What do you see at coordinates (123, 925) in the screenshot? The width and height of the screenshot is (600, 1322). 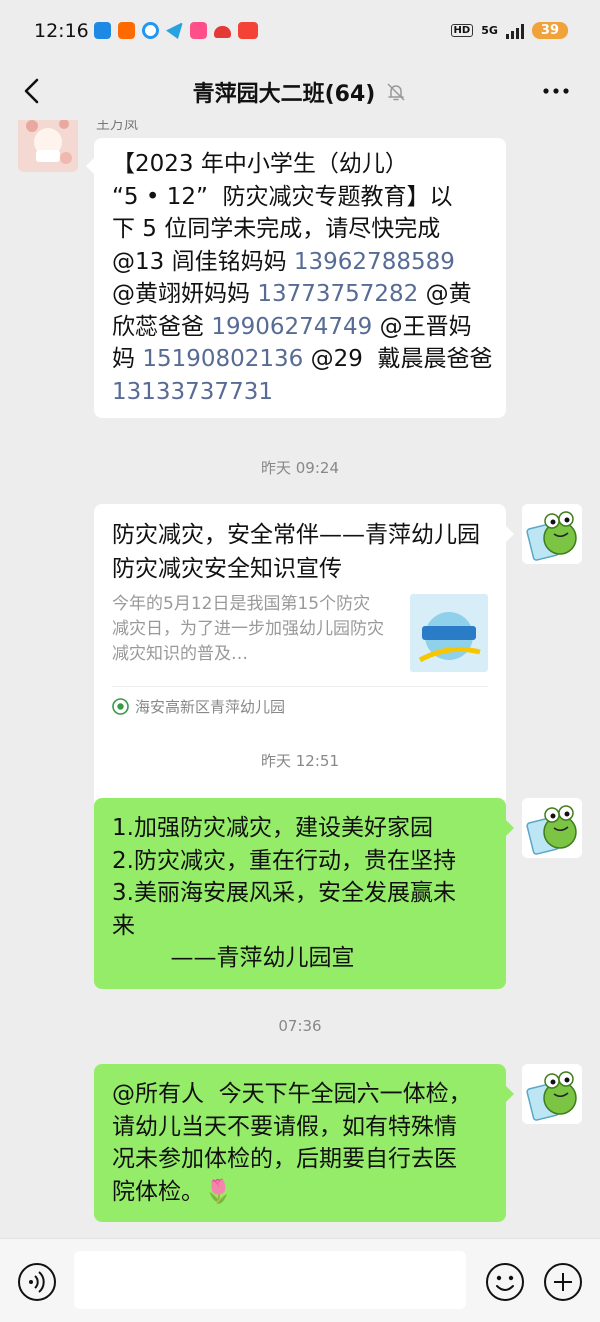 I see `message-line: 来` at bounding box center [123, 925].